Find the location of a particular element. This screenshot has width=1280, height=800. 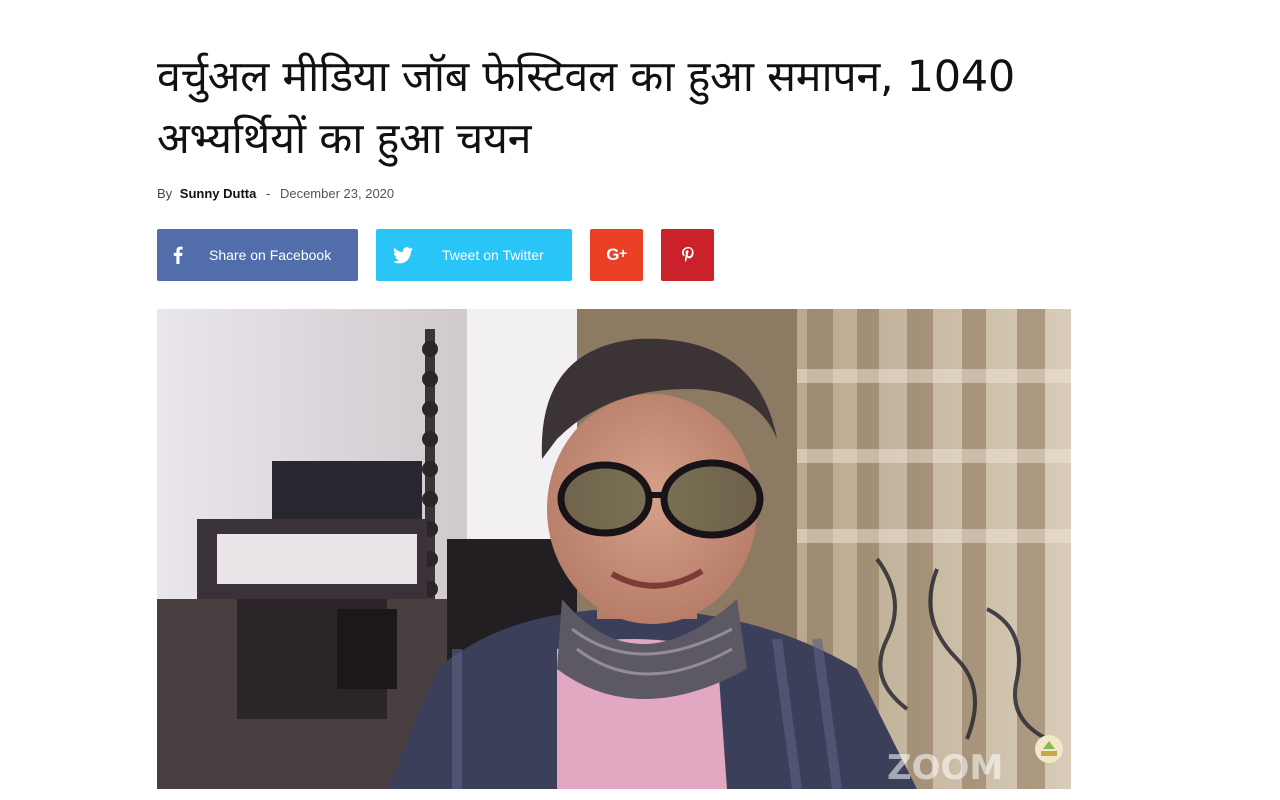

share-facebook-button: Share on Facebook is located at coordinates (257, 255).